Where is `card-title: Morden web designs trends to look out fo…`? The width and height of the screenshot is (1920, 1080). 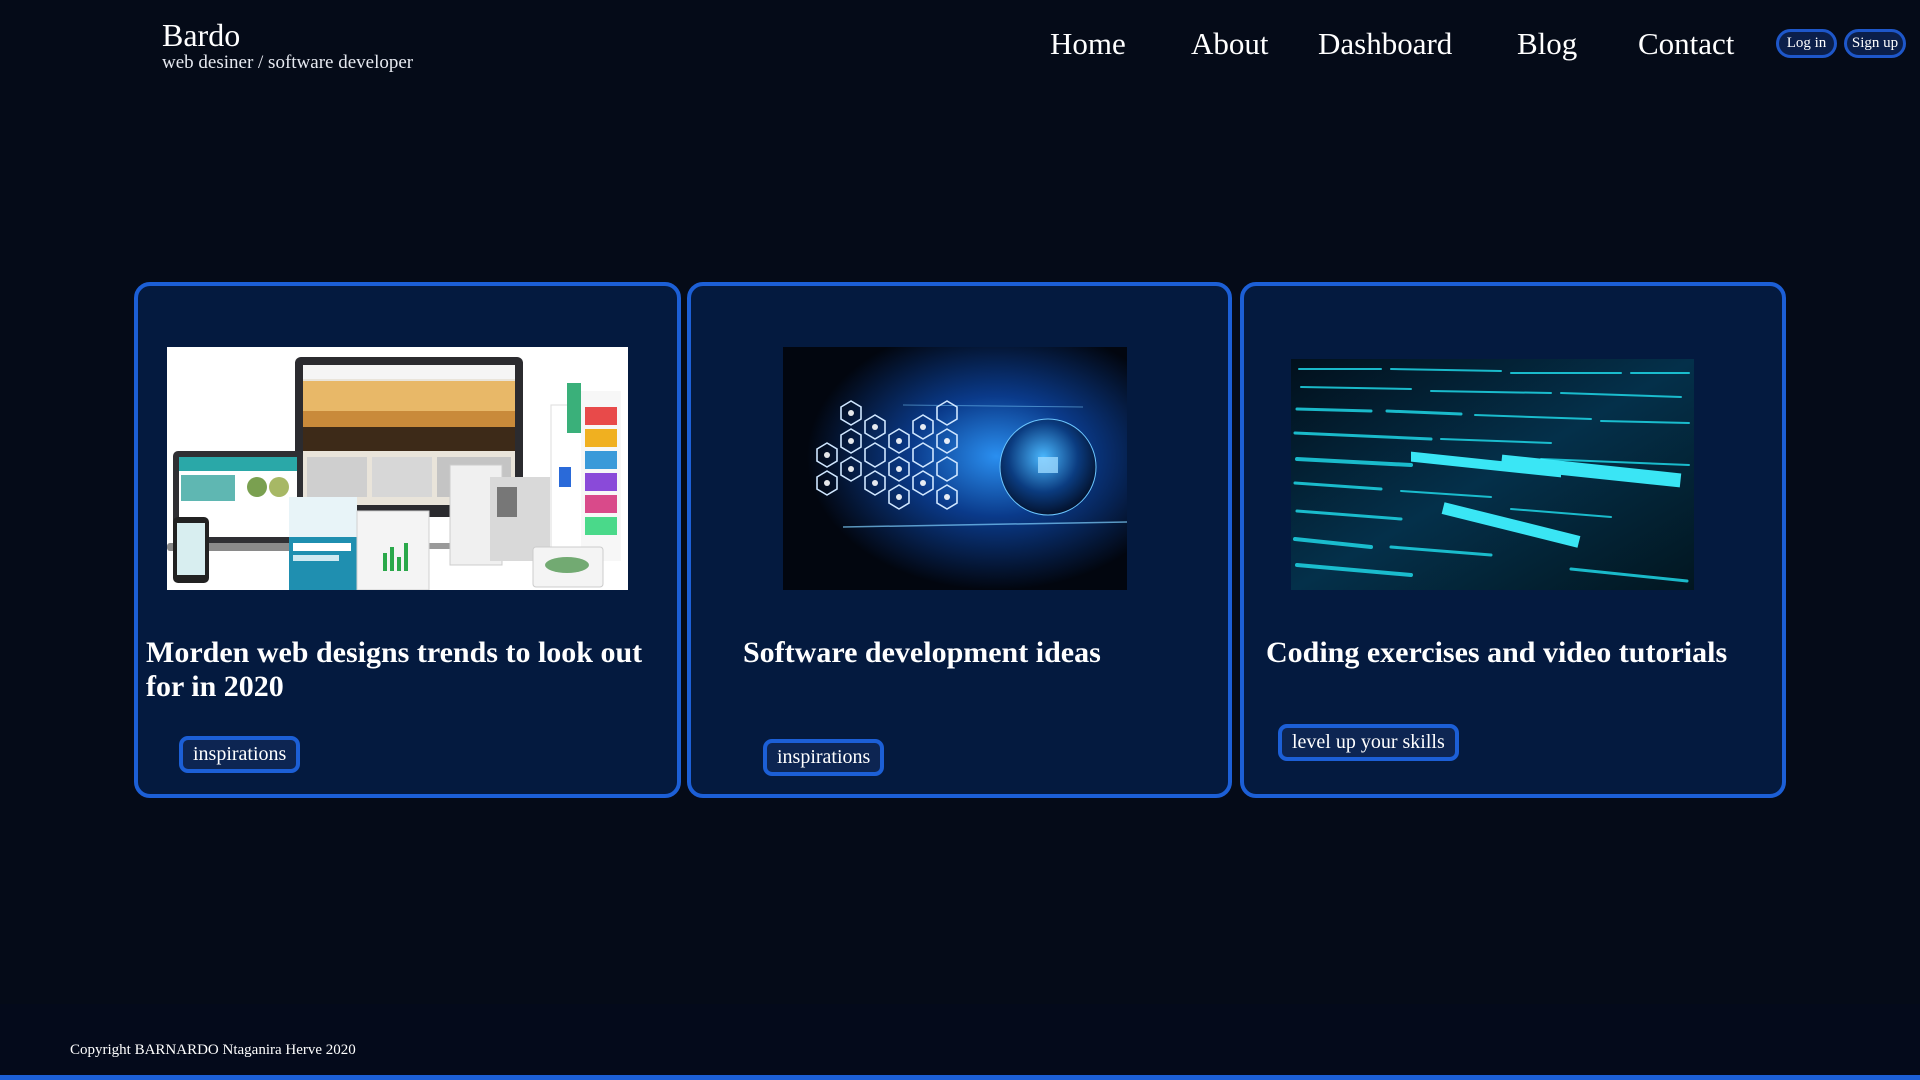 card-title: Morden web designs trends to look out fo… is located at coordinates (411, 670).